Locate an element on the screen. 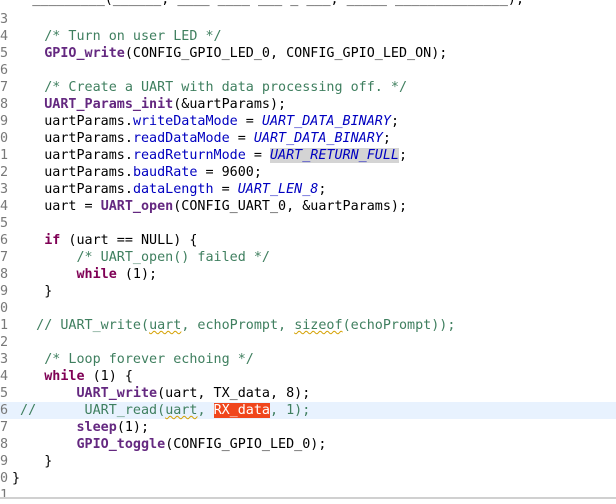 This screenshot has width=616, height=504. code-line: 3 uartParams.dataLength = UART_LEN_8; is located at coordinates (308, 189).